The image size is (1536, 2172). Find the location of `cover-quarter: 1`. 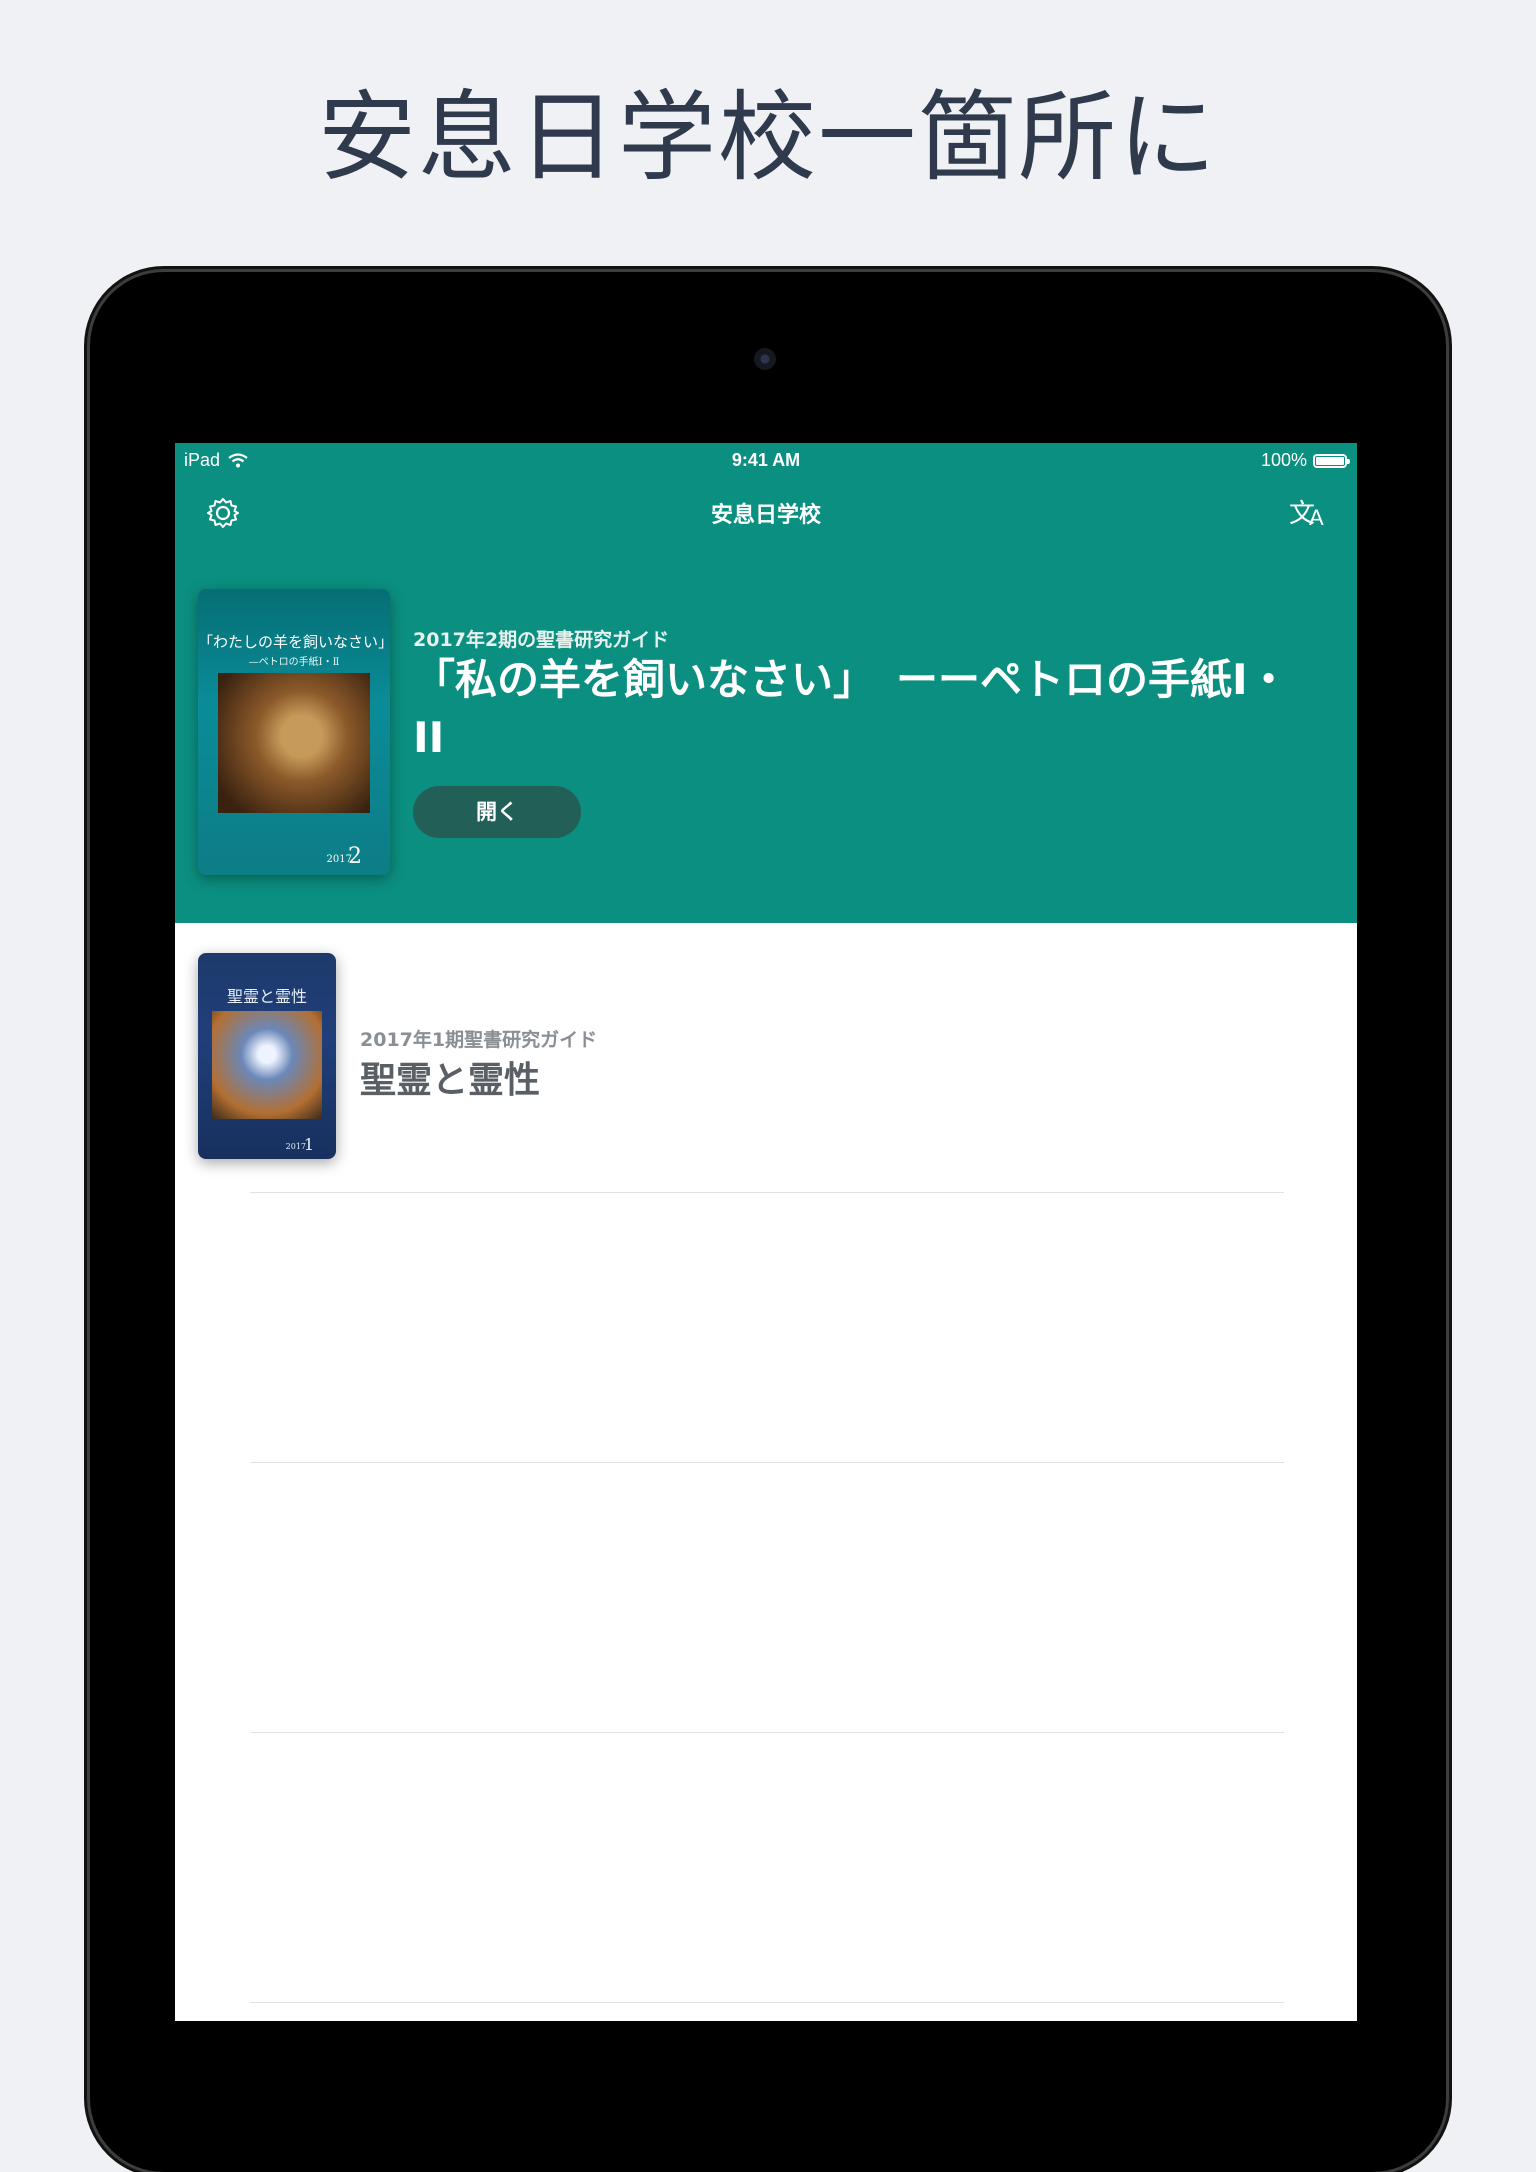

cover-quarter: 1 is located at coordinates (308, 1144).